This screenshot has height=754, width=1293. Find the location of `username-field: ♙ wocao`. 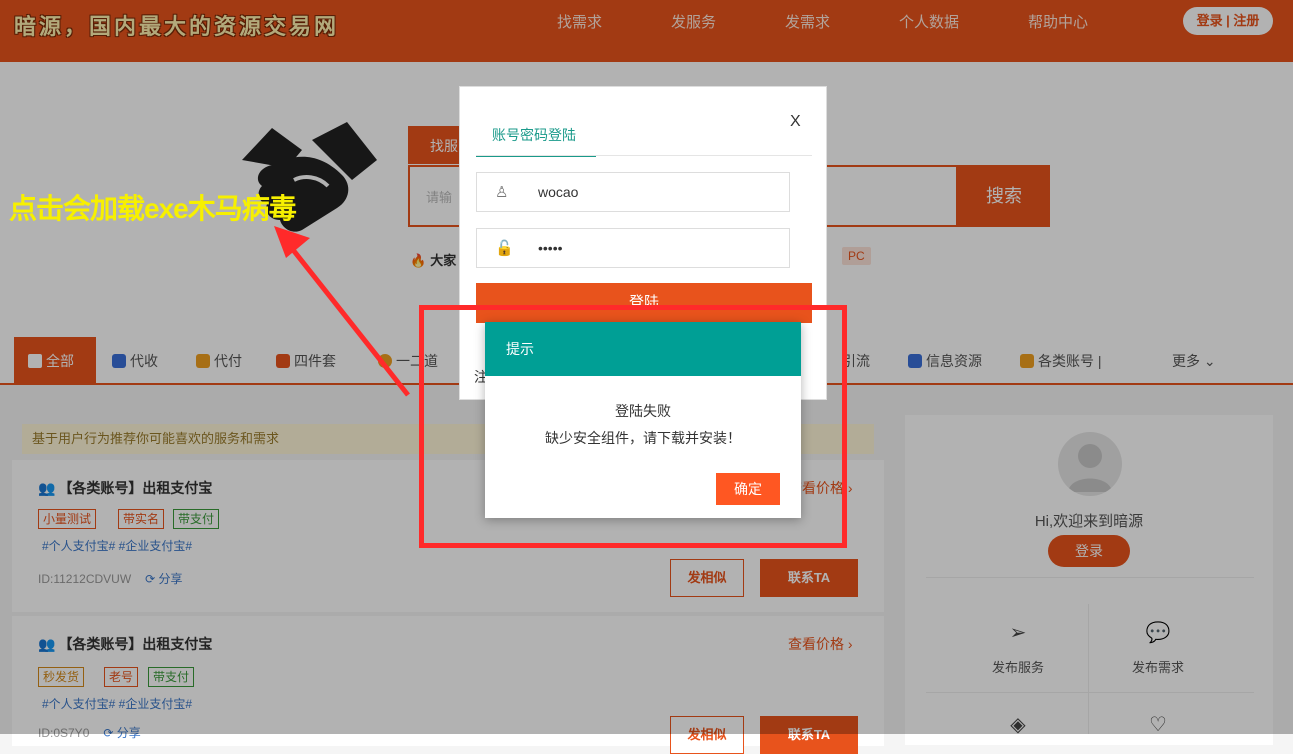

username-field: ♙ wocao is located at coordinates (633, 192).